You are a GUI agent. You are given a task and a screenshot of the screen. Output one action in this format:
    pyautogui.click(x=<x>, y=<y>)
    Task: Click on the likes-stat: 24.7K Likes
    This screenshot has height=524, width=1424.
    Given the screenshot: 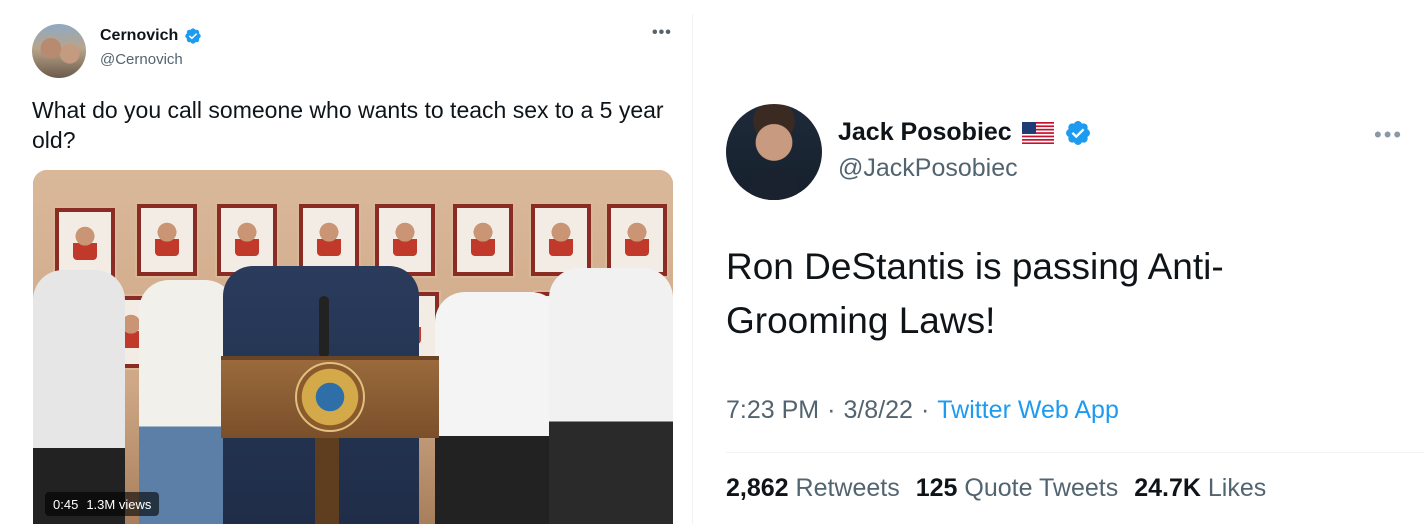 What is the action you would take?
    pyautogui.click(x=1200, y=488)
    